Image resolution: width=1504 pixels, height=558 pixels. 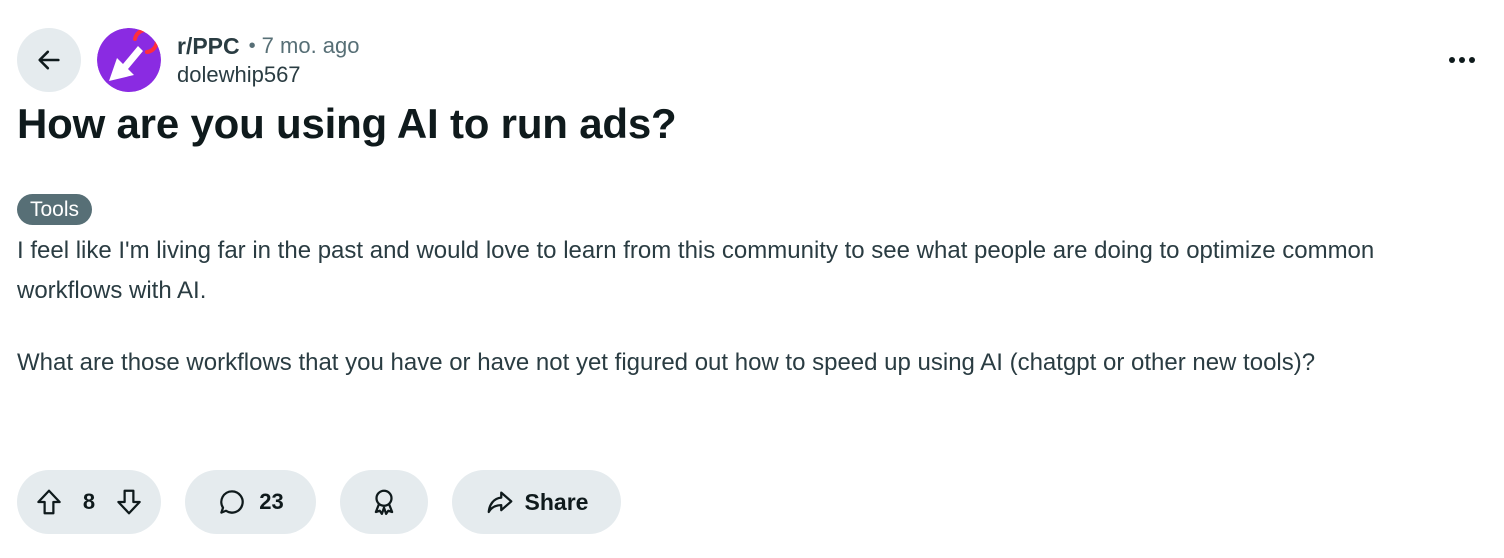 I want to click on arrow-up-icon, so click(x=49, y=502).